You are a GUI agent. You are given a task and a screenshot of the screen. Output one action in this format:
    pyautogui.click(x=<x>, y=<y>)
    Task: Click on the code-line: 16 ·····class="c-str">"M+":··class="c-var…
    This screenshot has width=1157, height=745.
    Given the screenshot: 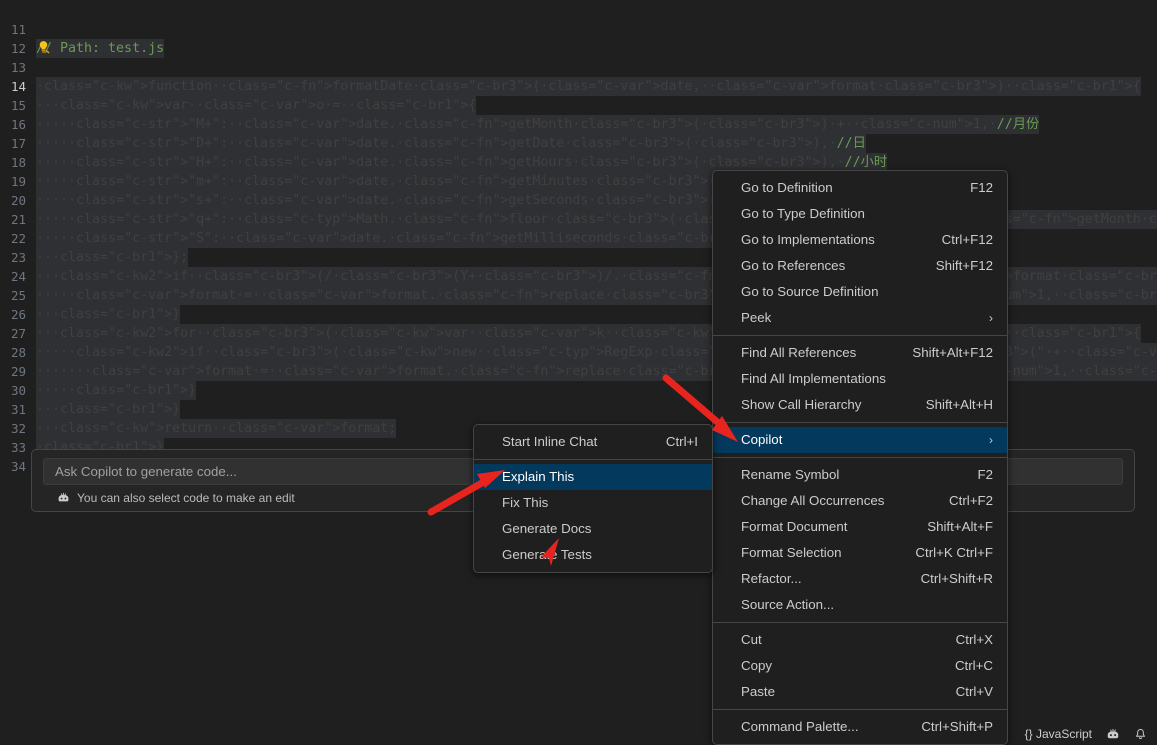 What is the action you would take?
    pyautogui.click(x=578, y=124)
    